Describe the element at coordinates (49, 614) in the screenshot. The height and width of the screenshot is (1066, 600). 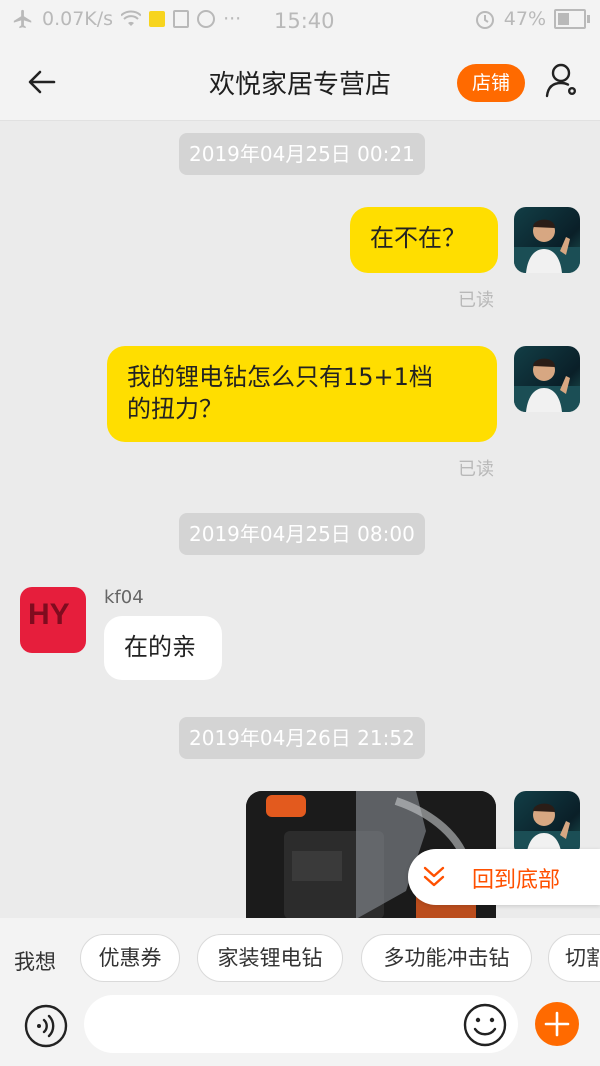
I see `shop-logo: HY` at that location.